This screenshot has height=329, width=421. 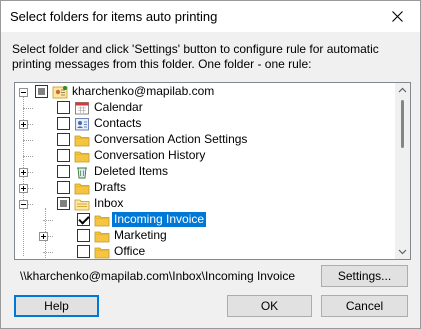 I want to click on tree-row: Conversation Action Settings, so click(x=205, y=140).